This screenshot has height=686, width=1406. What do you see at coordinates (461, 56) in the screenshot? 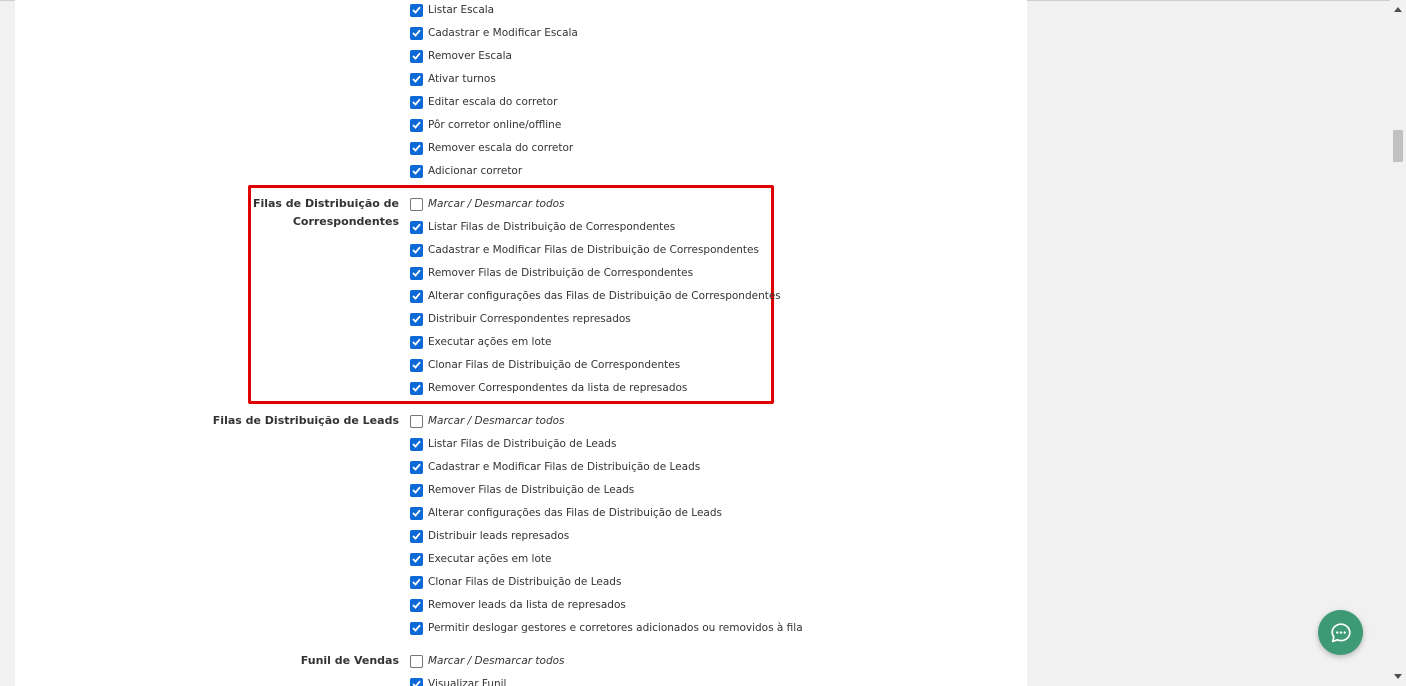
I see `permission-option: Remover Escala` at bounding box center [461, 56].